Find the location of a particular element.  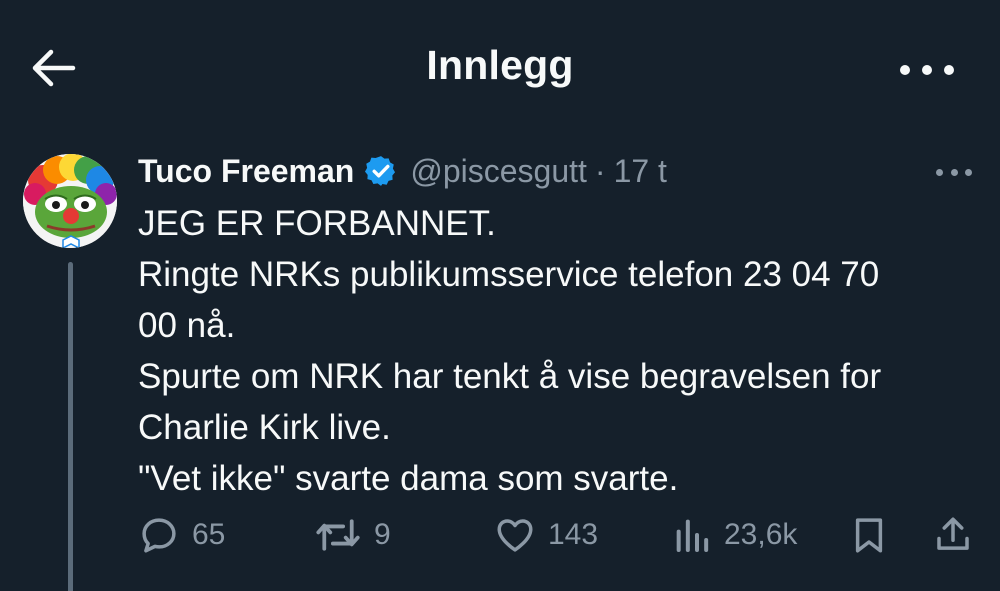

bookmark-icon is located at coordinates (869, 535).